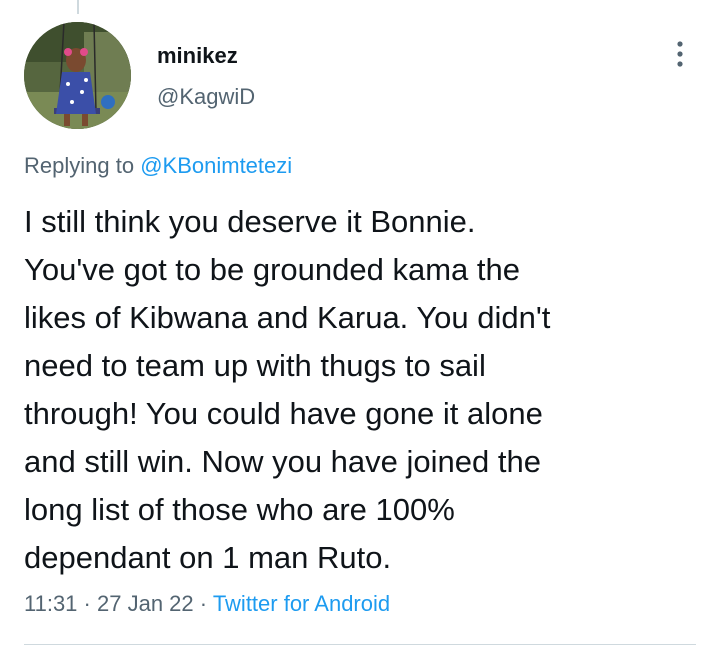  I want to click on thread-connector-line, so click(78, 7).